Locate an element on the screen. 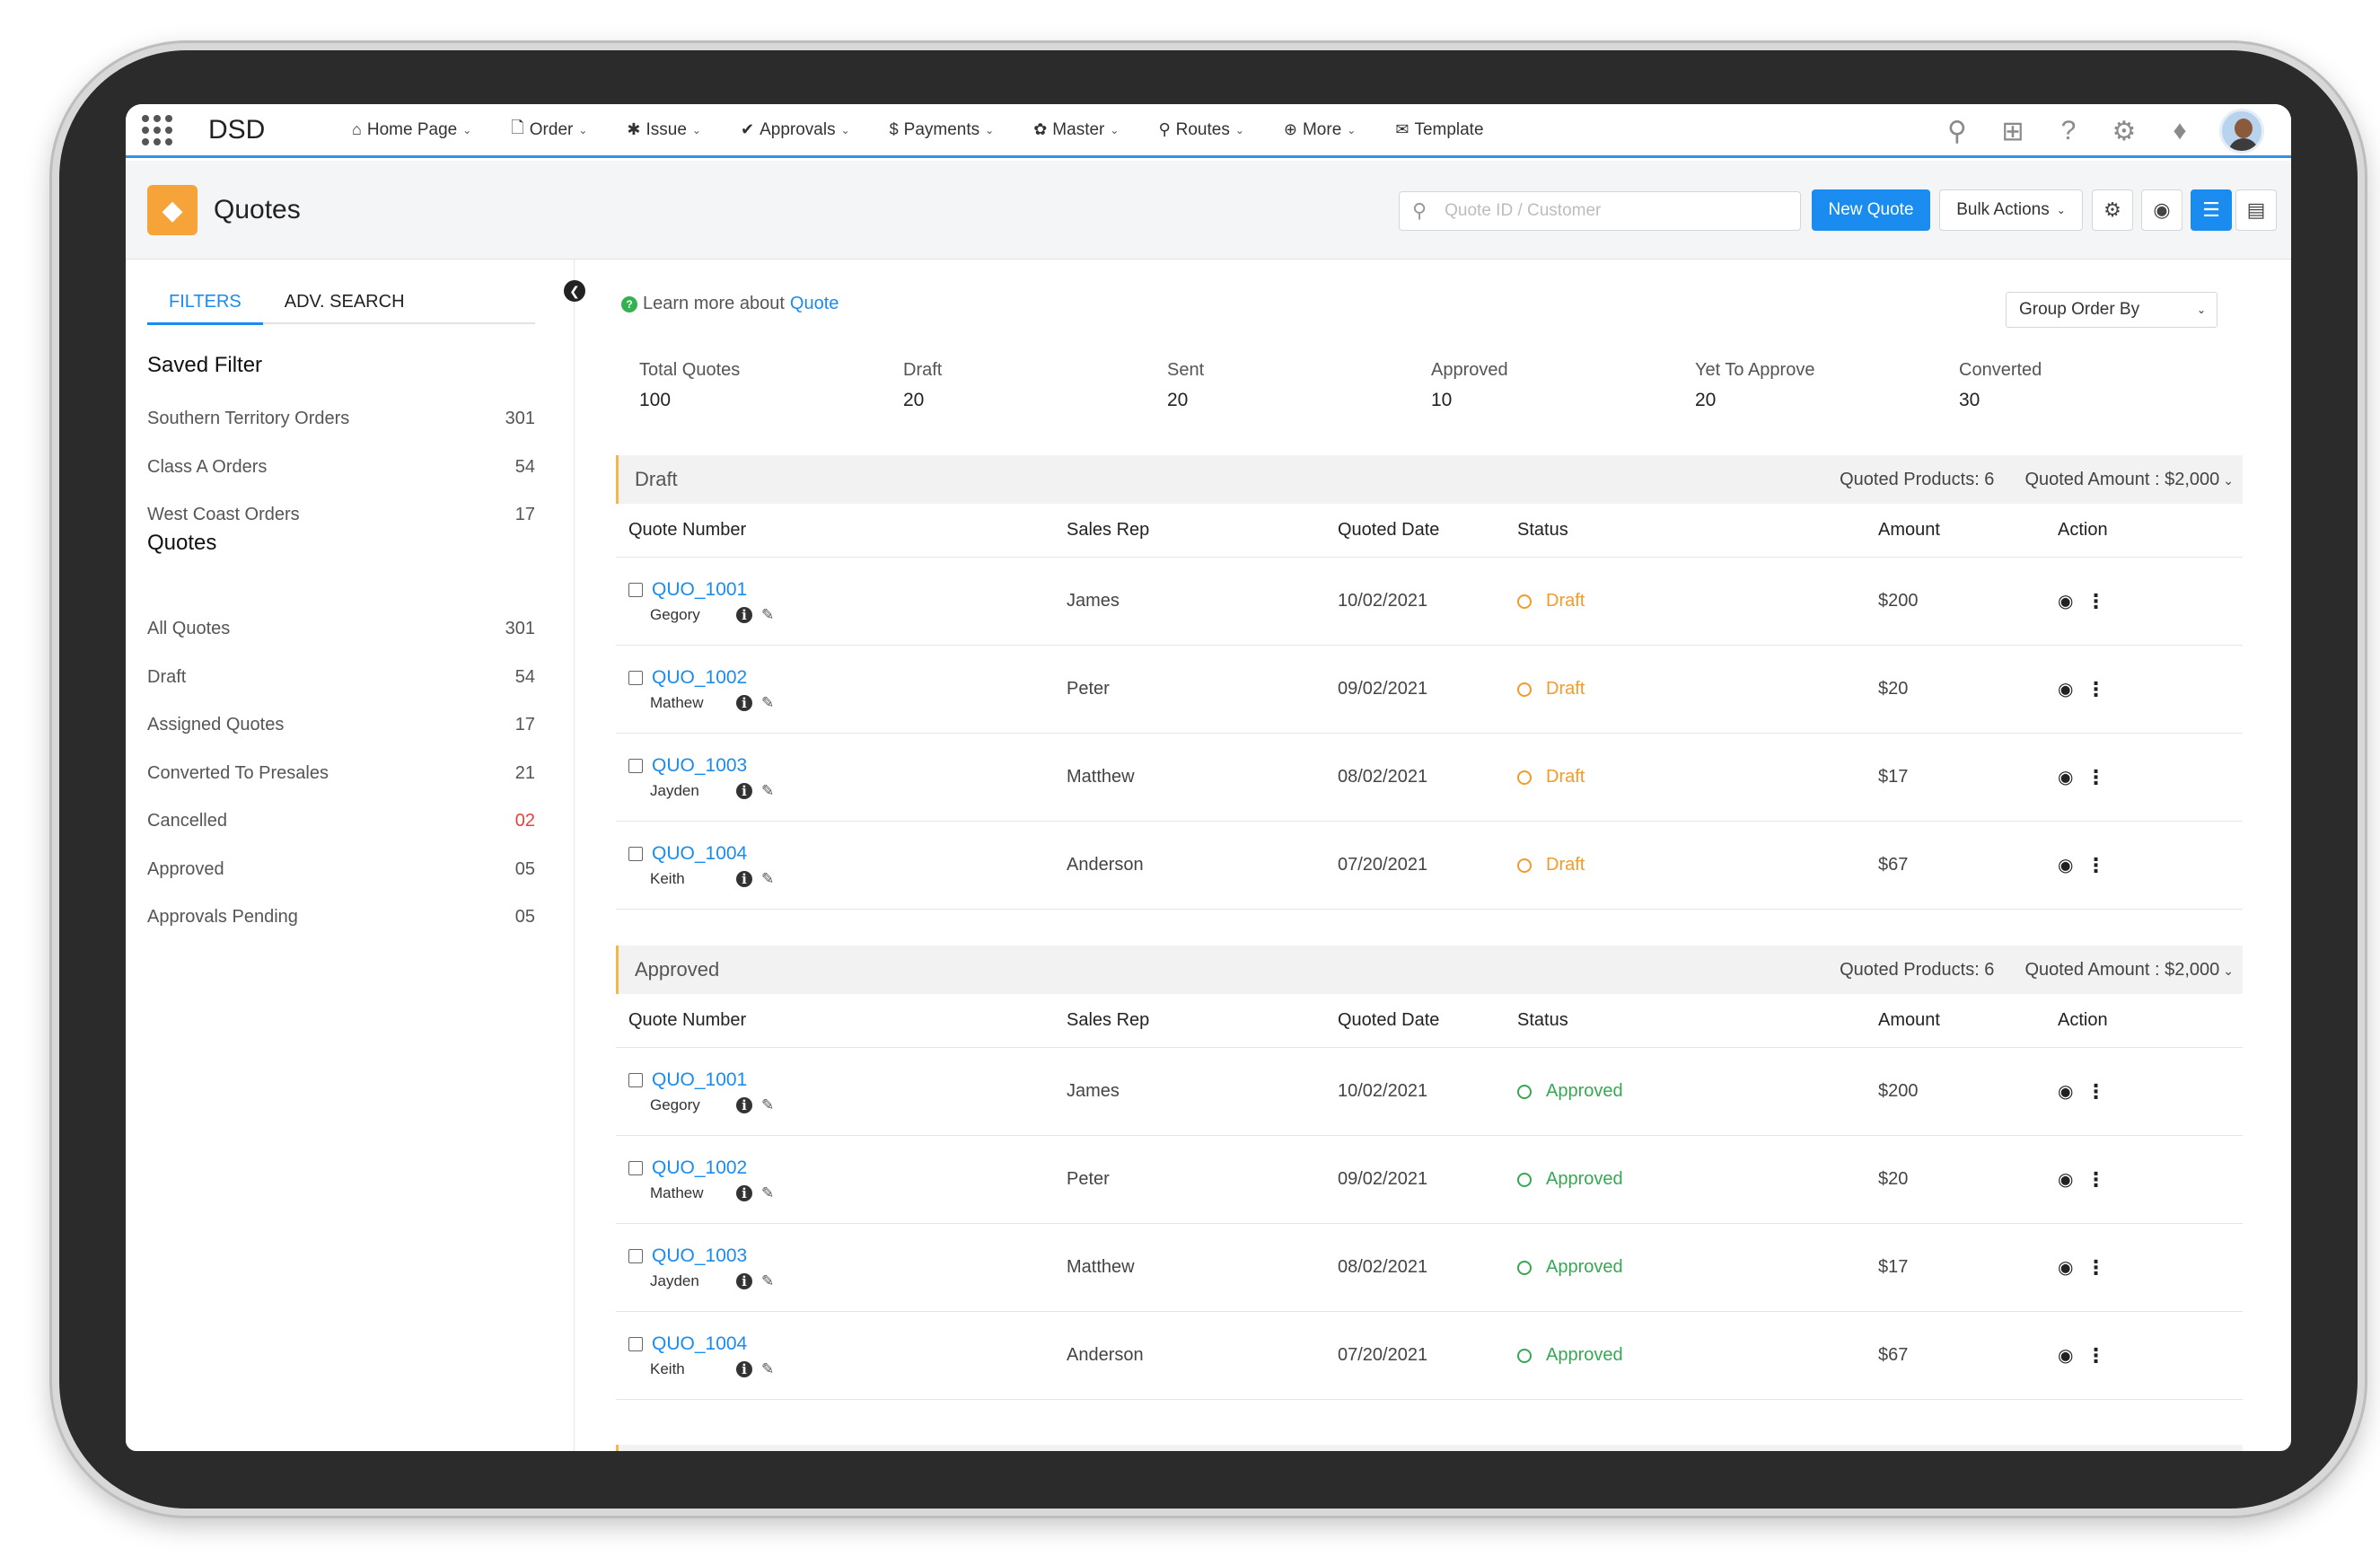 The width and height of the screenshot is (2380, 1557). help-icon: ? is located at coordinates (2068, 131).